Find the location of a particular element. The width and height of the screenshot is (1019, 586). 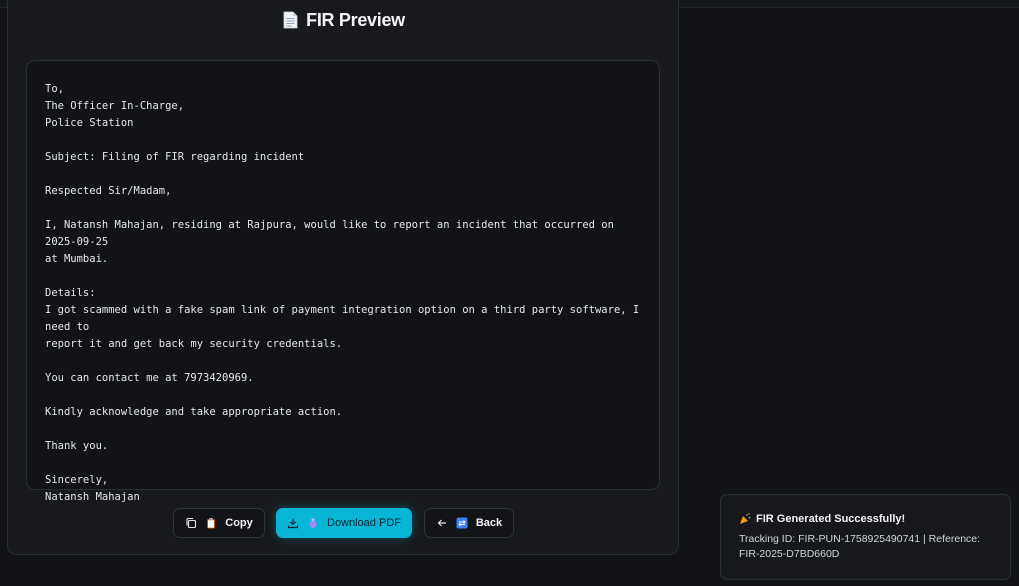

download-pdf-button: Download PDF is located at coordinates (344, 523).